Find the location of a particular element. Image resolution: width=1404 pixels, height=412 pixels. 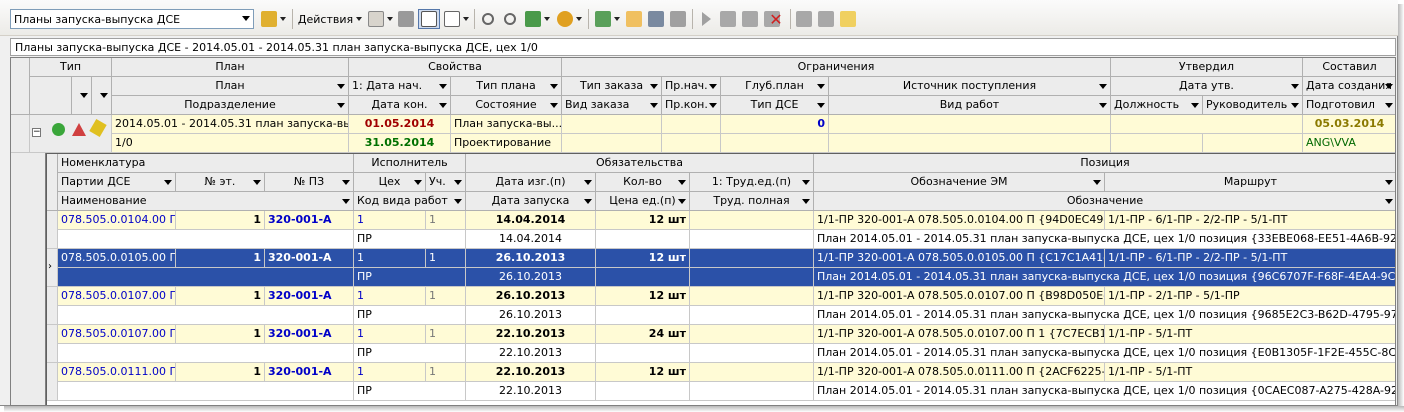

col-order-type-label: Тип заказа is located at coordinates (611, 85).